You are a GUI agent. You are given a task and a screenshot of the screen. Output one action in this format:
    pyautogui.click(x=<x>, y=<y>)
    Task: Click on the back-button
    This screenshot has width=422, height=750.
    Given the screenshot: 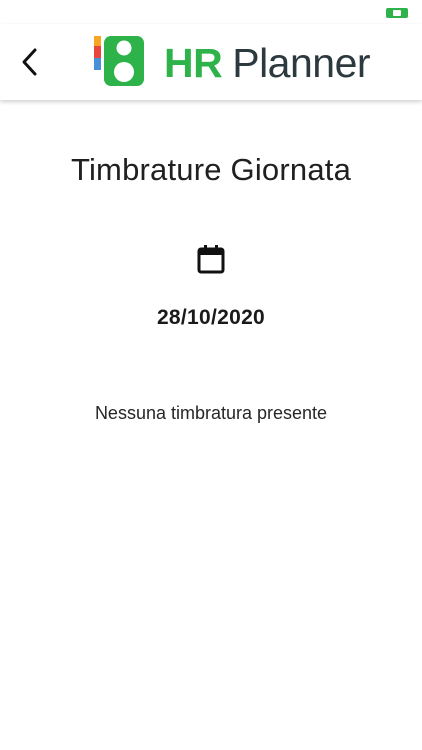 What is the action you would take?
    pyautogui.click(x=30, y=62)
    